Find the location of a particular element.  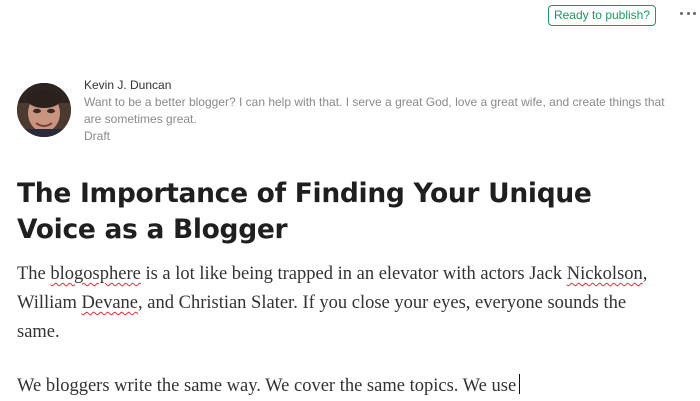

post-status: Draft is located at coordinates (97, 136).